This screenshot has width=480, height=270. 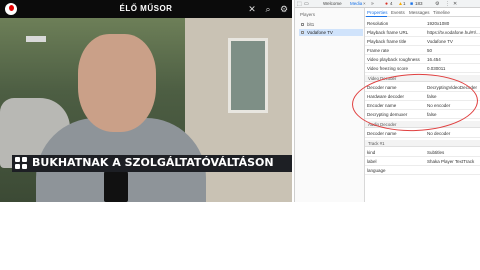 I want to click on info-icon: ■, so click(x=411, y=4).